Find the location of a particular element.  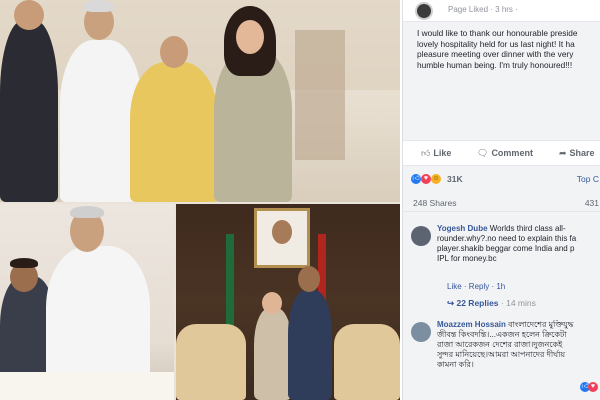

haha-reaction-icon: ☺ is located at coordinates (436, 179).